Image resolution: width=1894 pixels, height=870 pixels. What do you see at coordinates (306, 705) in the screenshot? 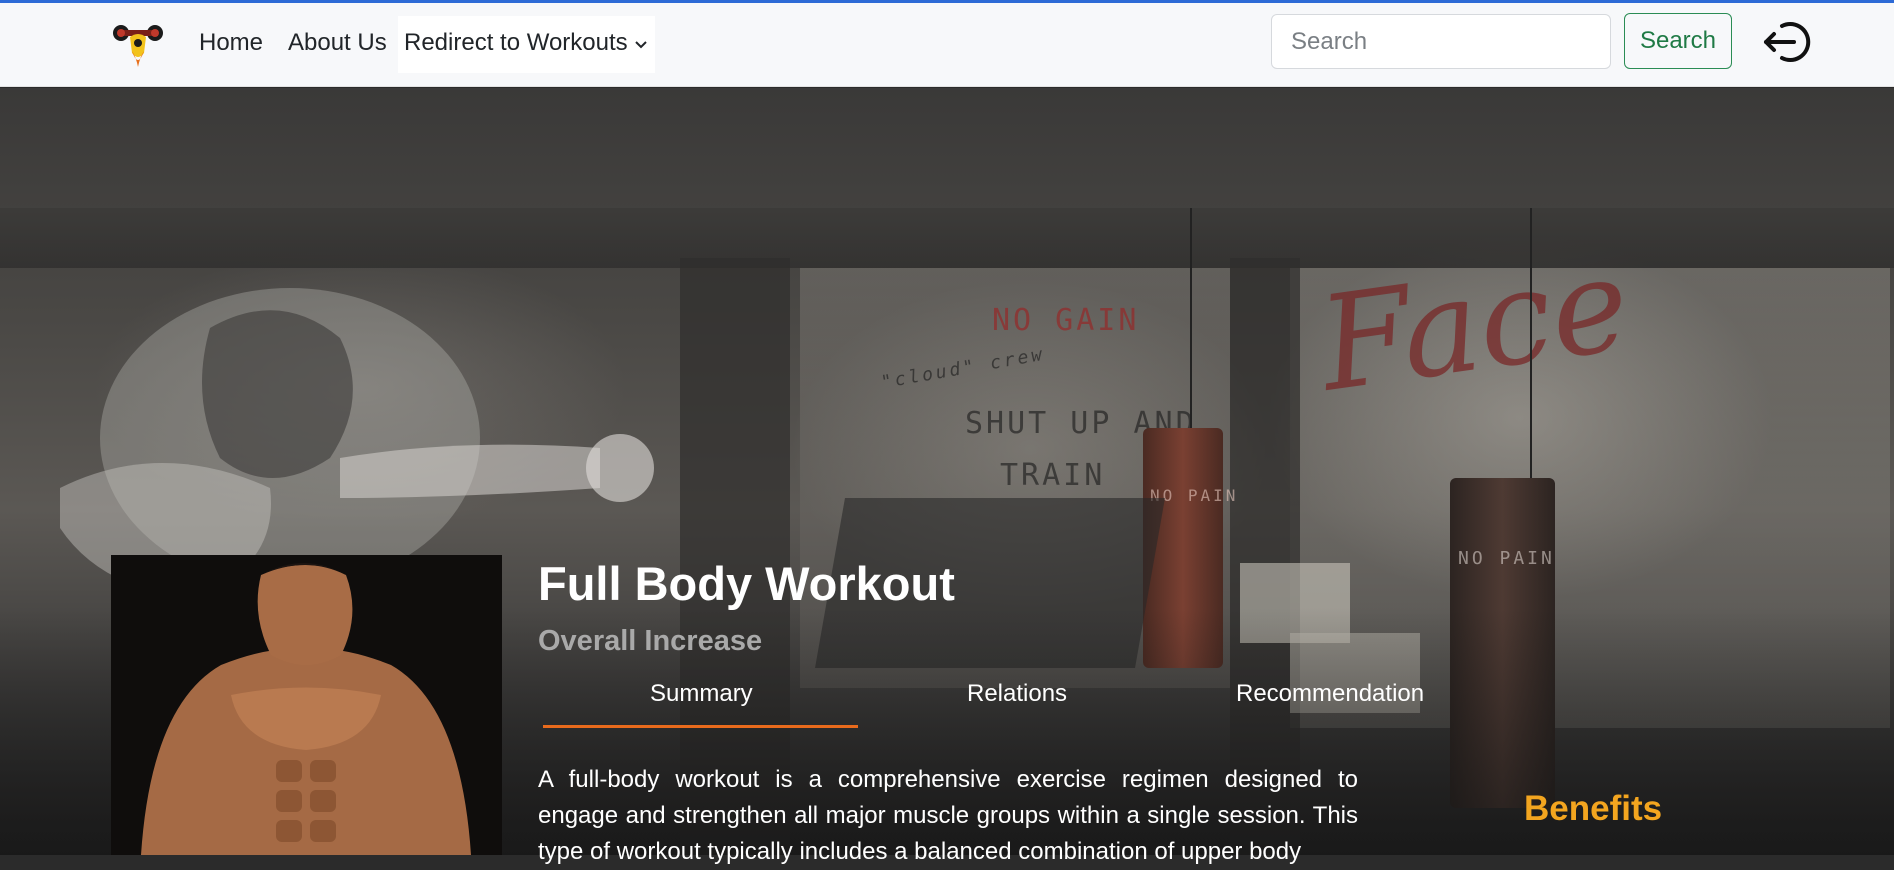
I see `athlete-photo` at bounding box center [306, 705].